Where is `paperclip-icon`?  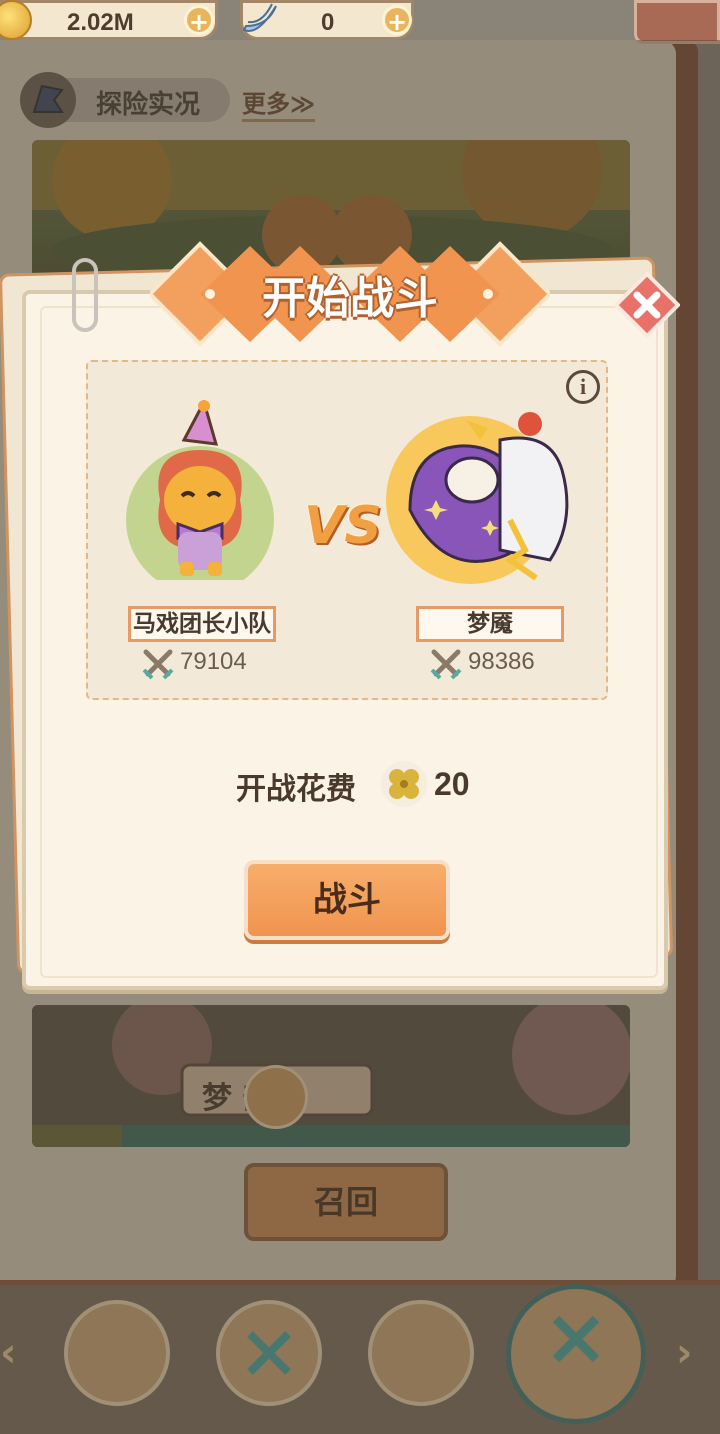
paperclip-icon is located at coordinates (85, 295).